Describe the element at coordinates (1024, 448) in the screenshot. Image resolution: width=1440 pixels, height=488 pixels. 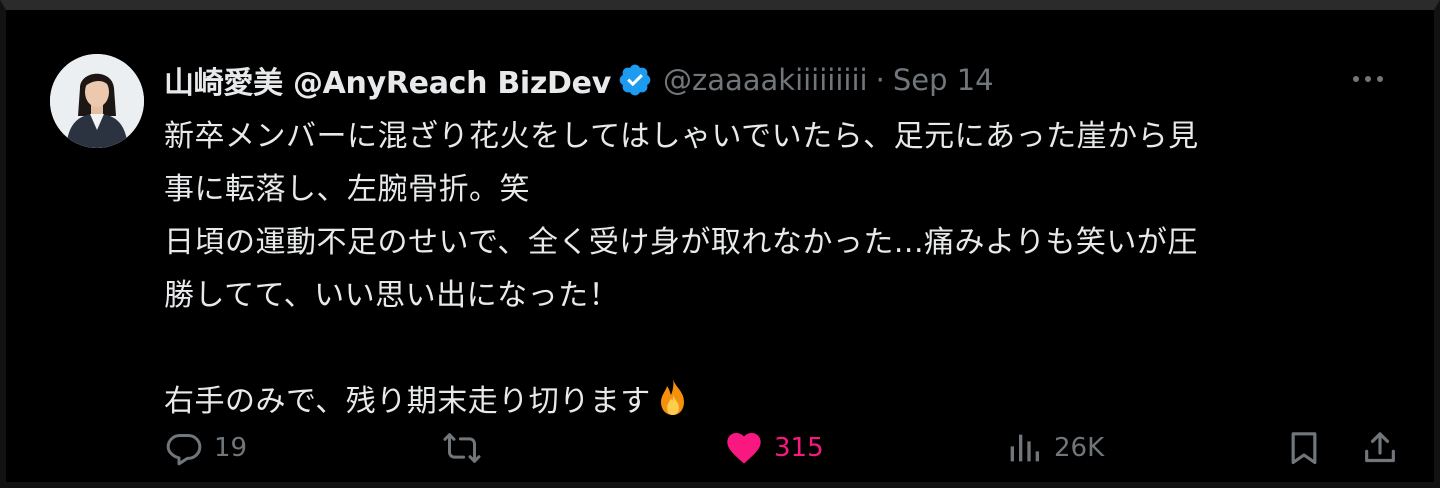
I see `views-icon` at that location.